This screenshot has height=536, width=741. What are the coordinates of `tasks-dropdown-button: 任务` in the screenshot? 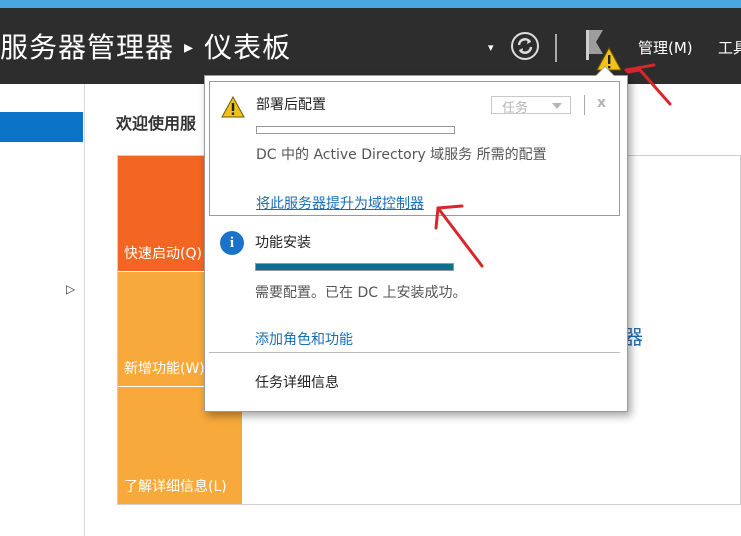 It's located at (531, 106).